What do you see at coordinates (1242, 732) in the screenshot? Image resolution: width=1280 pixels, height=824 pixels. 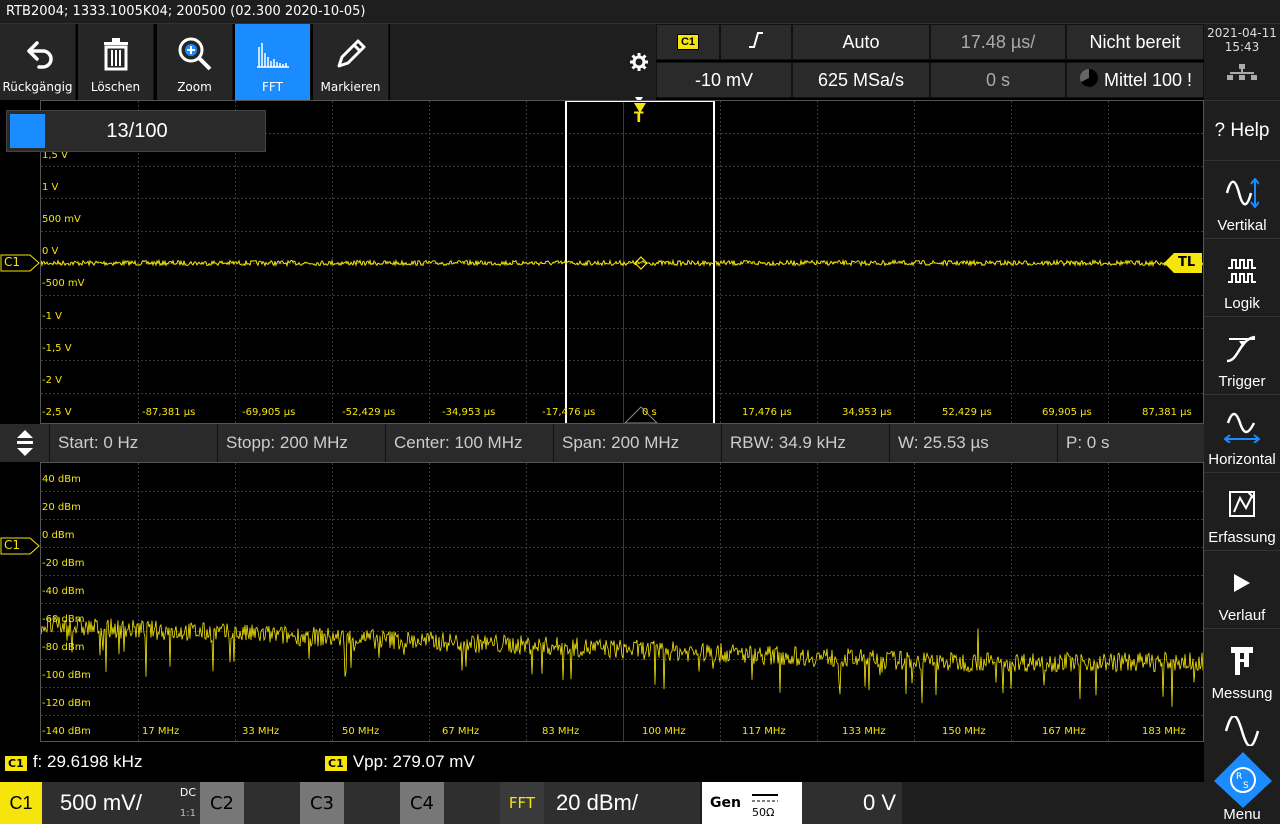 I see `wave-icon` at bounding box center [1242, 732].